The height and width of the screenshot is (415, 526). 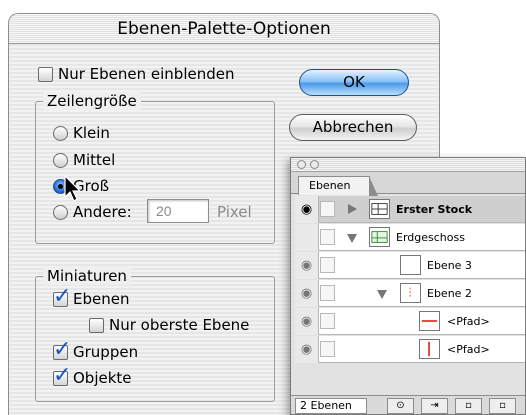 I want to click on thumbnails-legend: Miniaturen, so click(x=87, y=276).